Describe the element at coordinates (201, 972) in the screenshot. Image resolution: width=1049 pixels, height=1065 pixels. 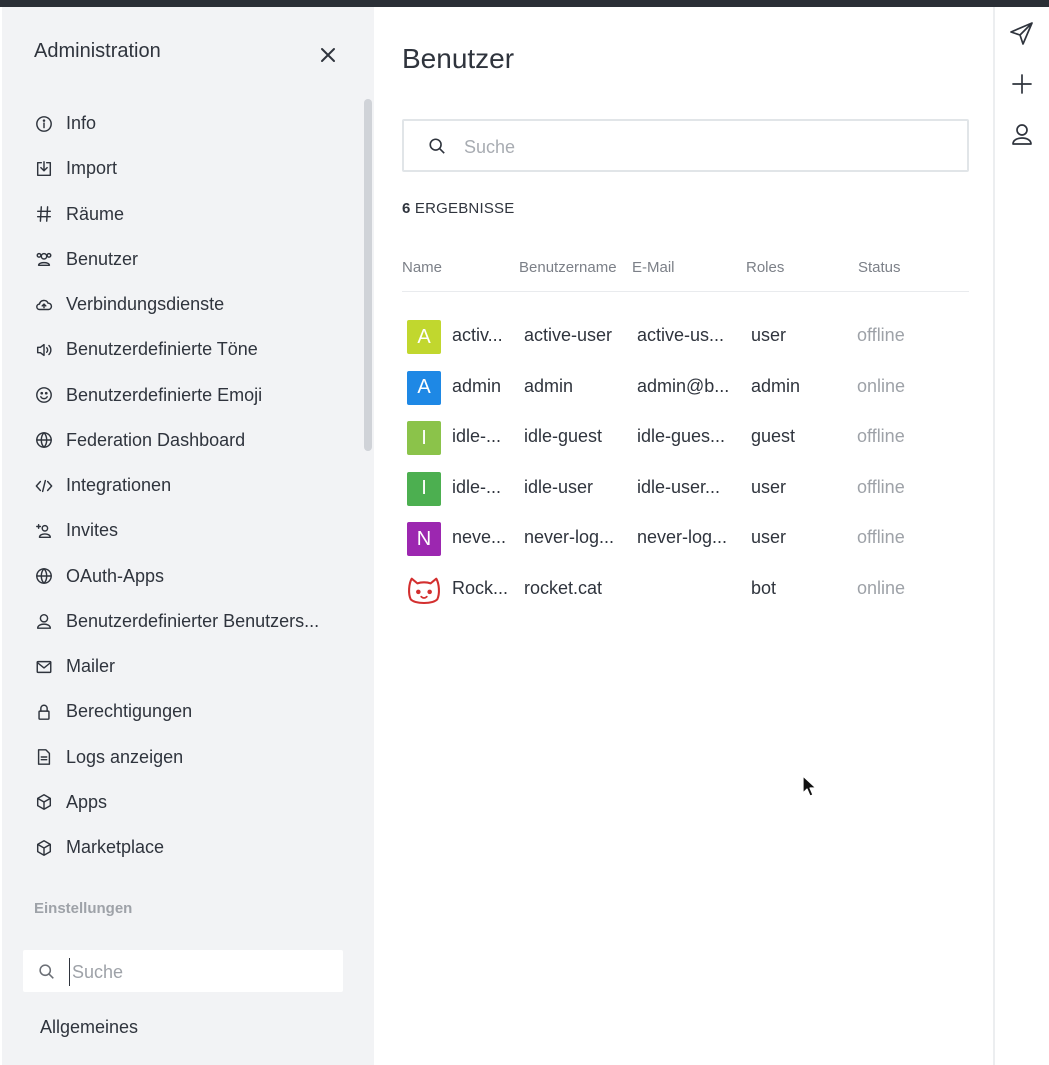
I see `settings-search-input` at that location.